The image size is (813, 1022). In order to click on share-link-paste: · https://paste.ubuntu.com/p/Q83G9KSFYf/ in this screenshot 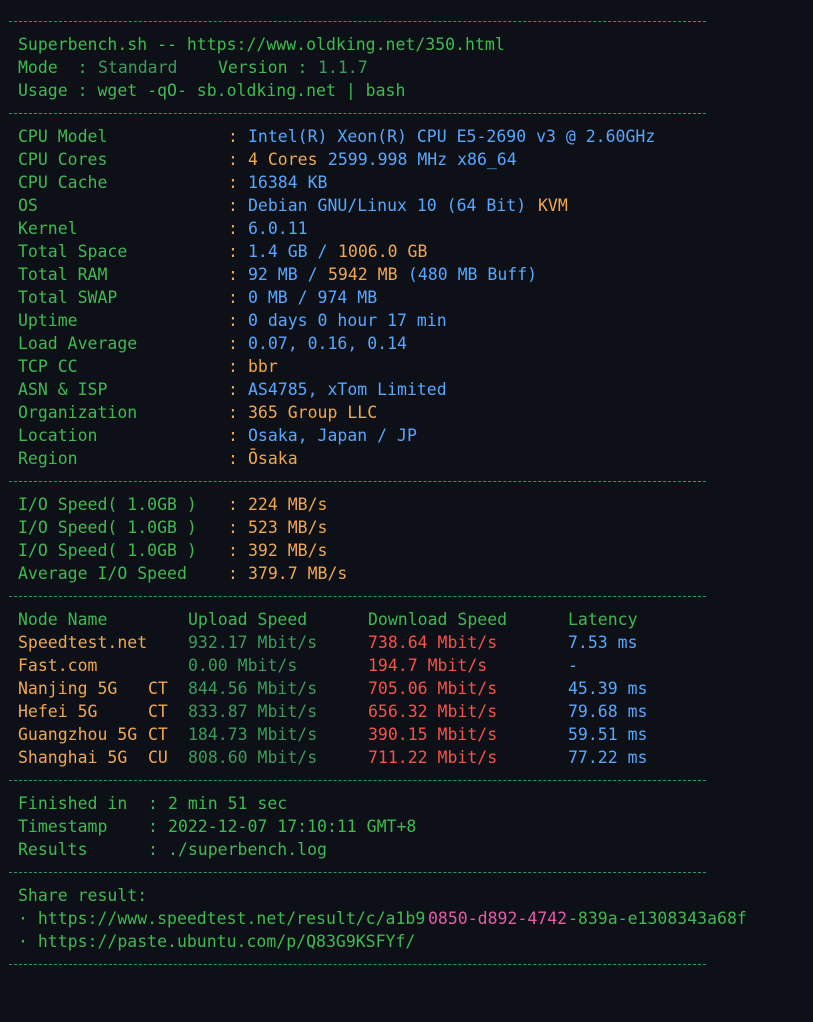, I will do `click(207, 941)`.